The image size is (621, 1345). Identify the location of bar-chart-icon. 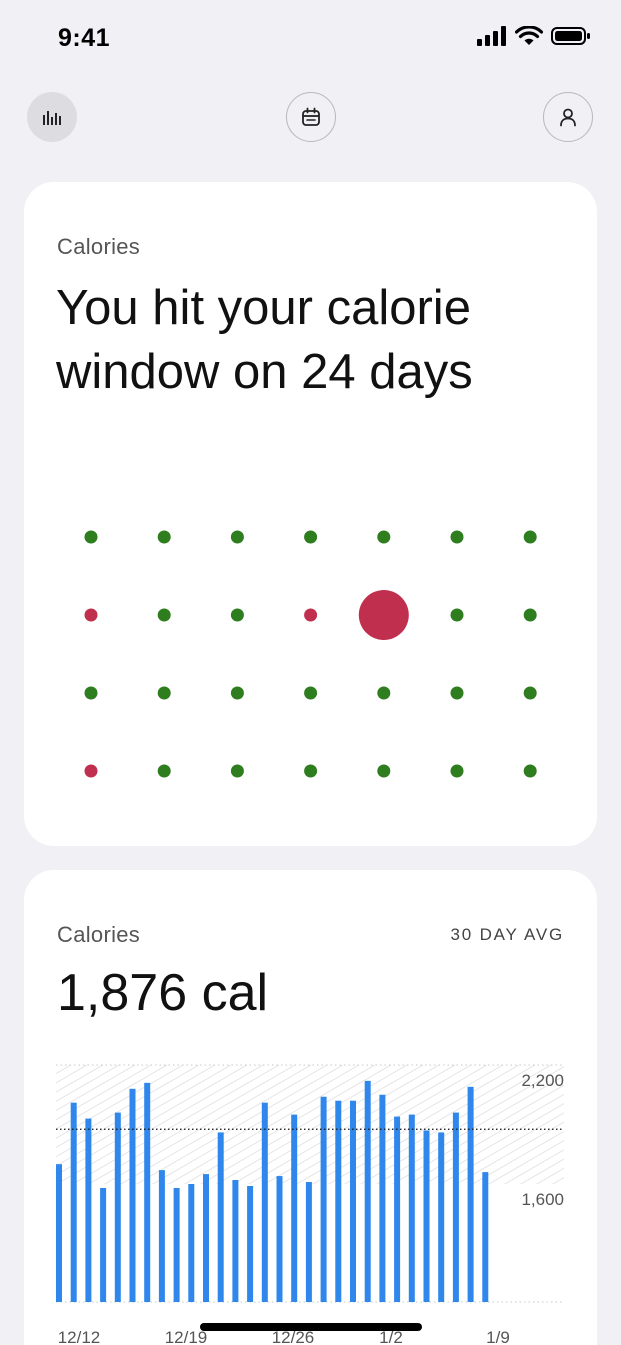
(52, 118).